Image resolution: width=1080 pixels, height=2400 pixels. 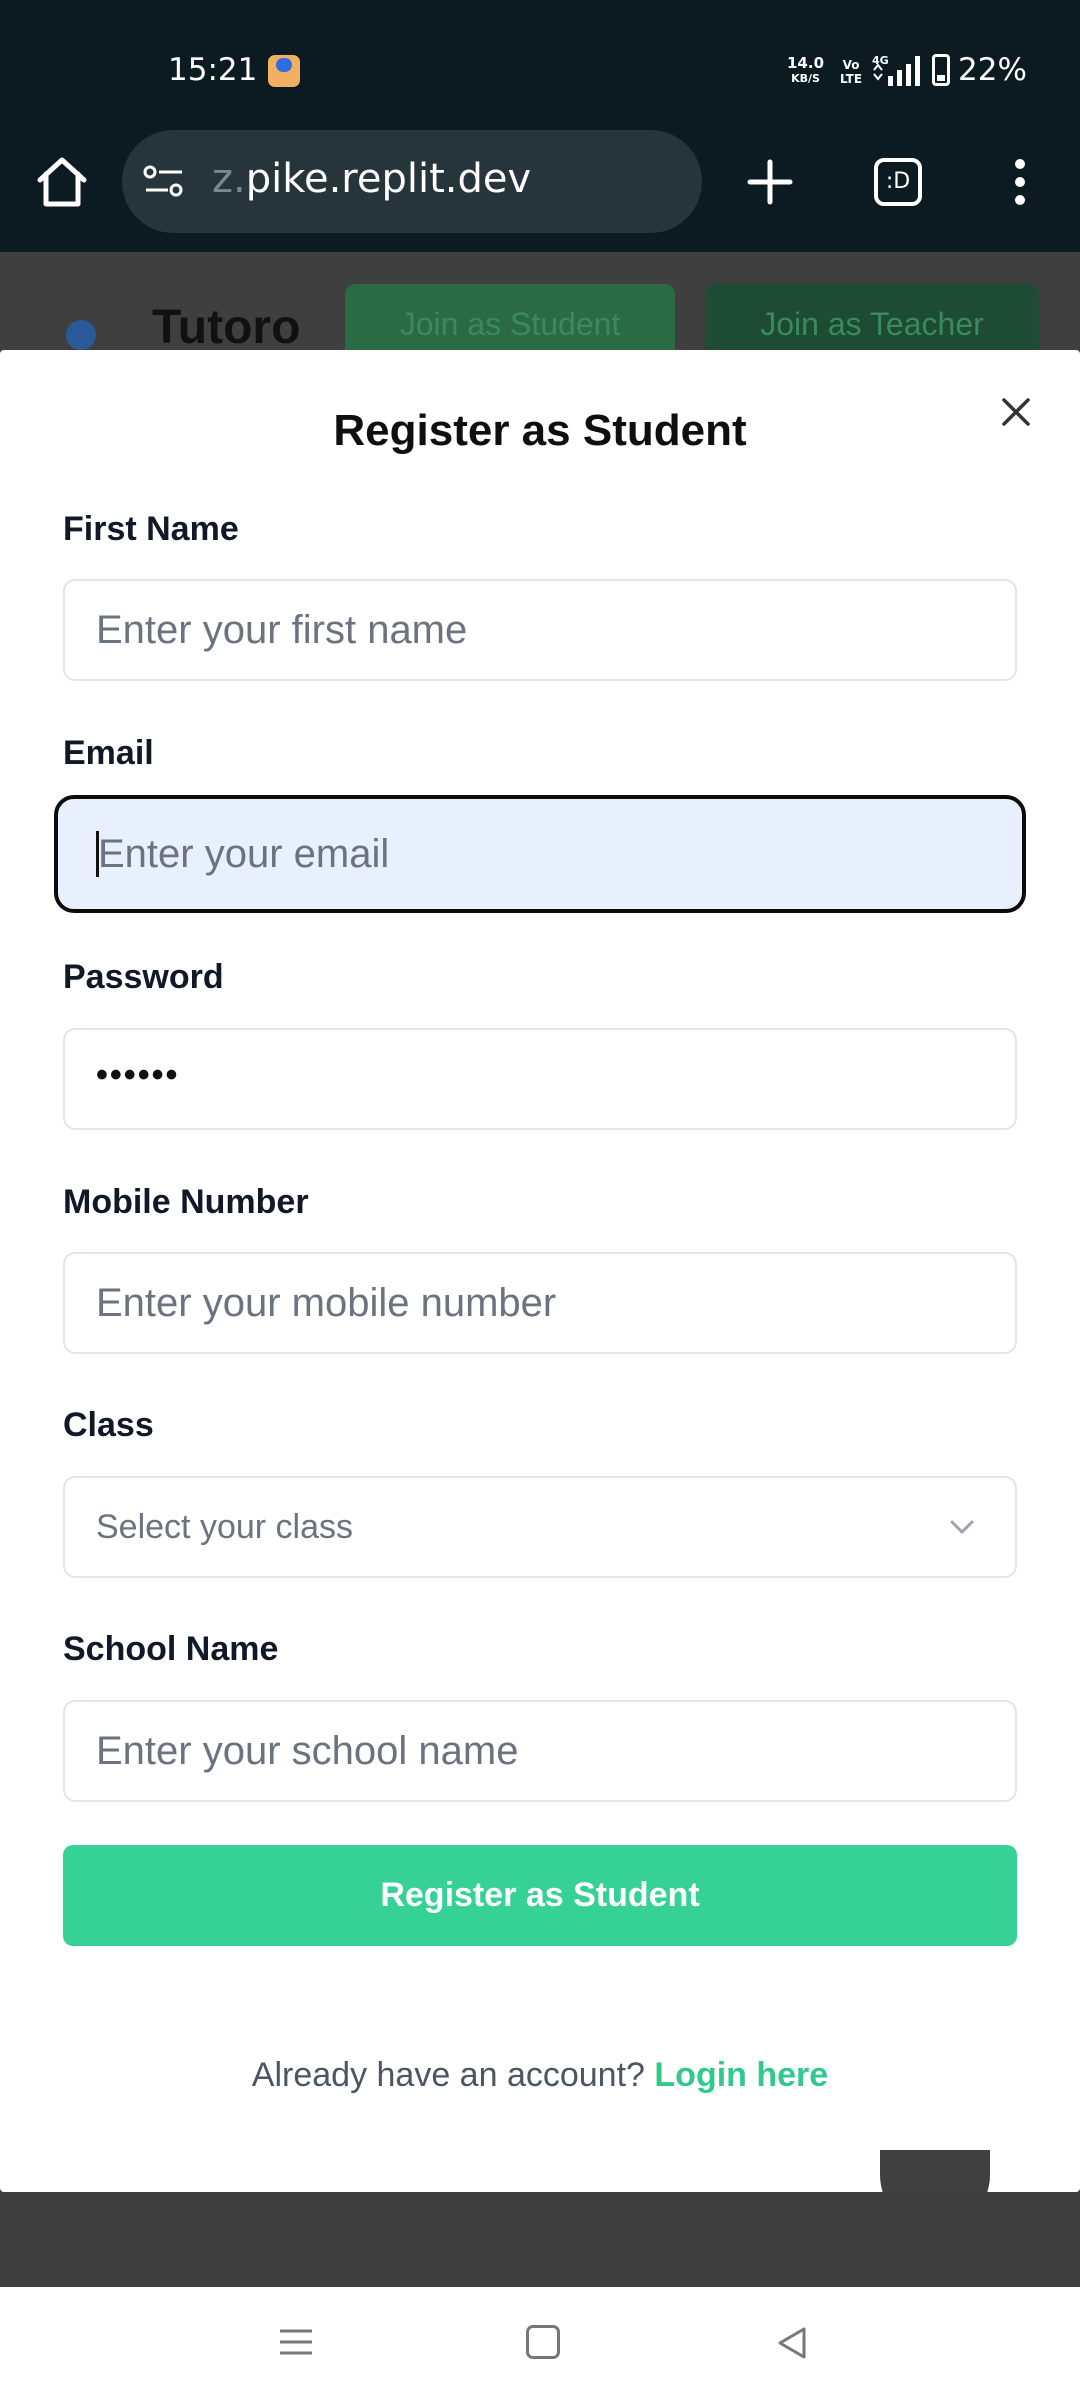 What do you see at coordinates (1020, 182) in the screenshot?
I see `more-vert-icon` at bounding box center [1020, 182].